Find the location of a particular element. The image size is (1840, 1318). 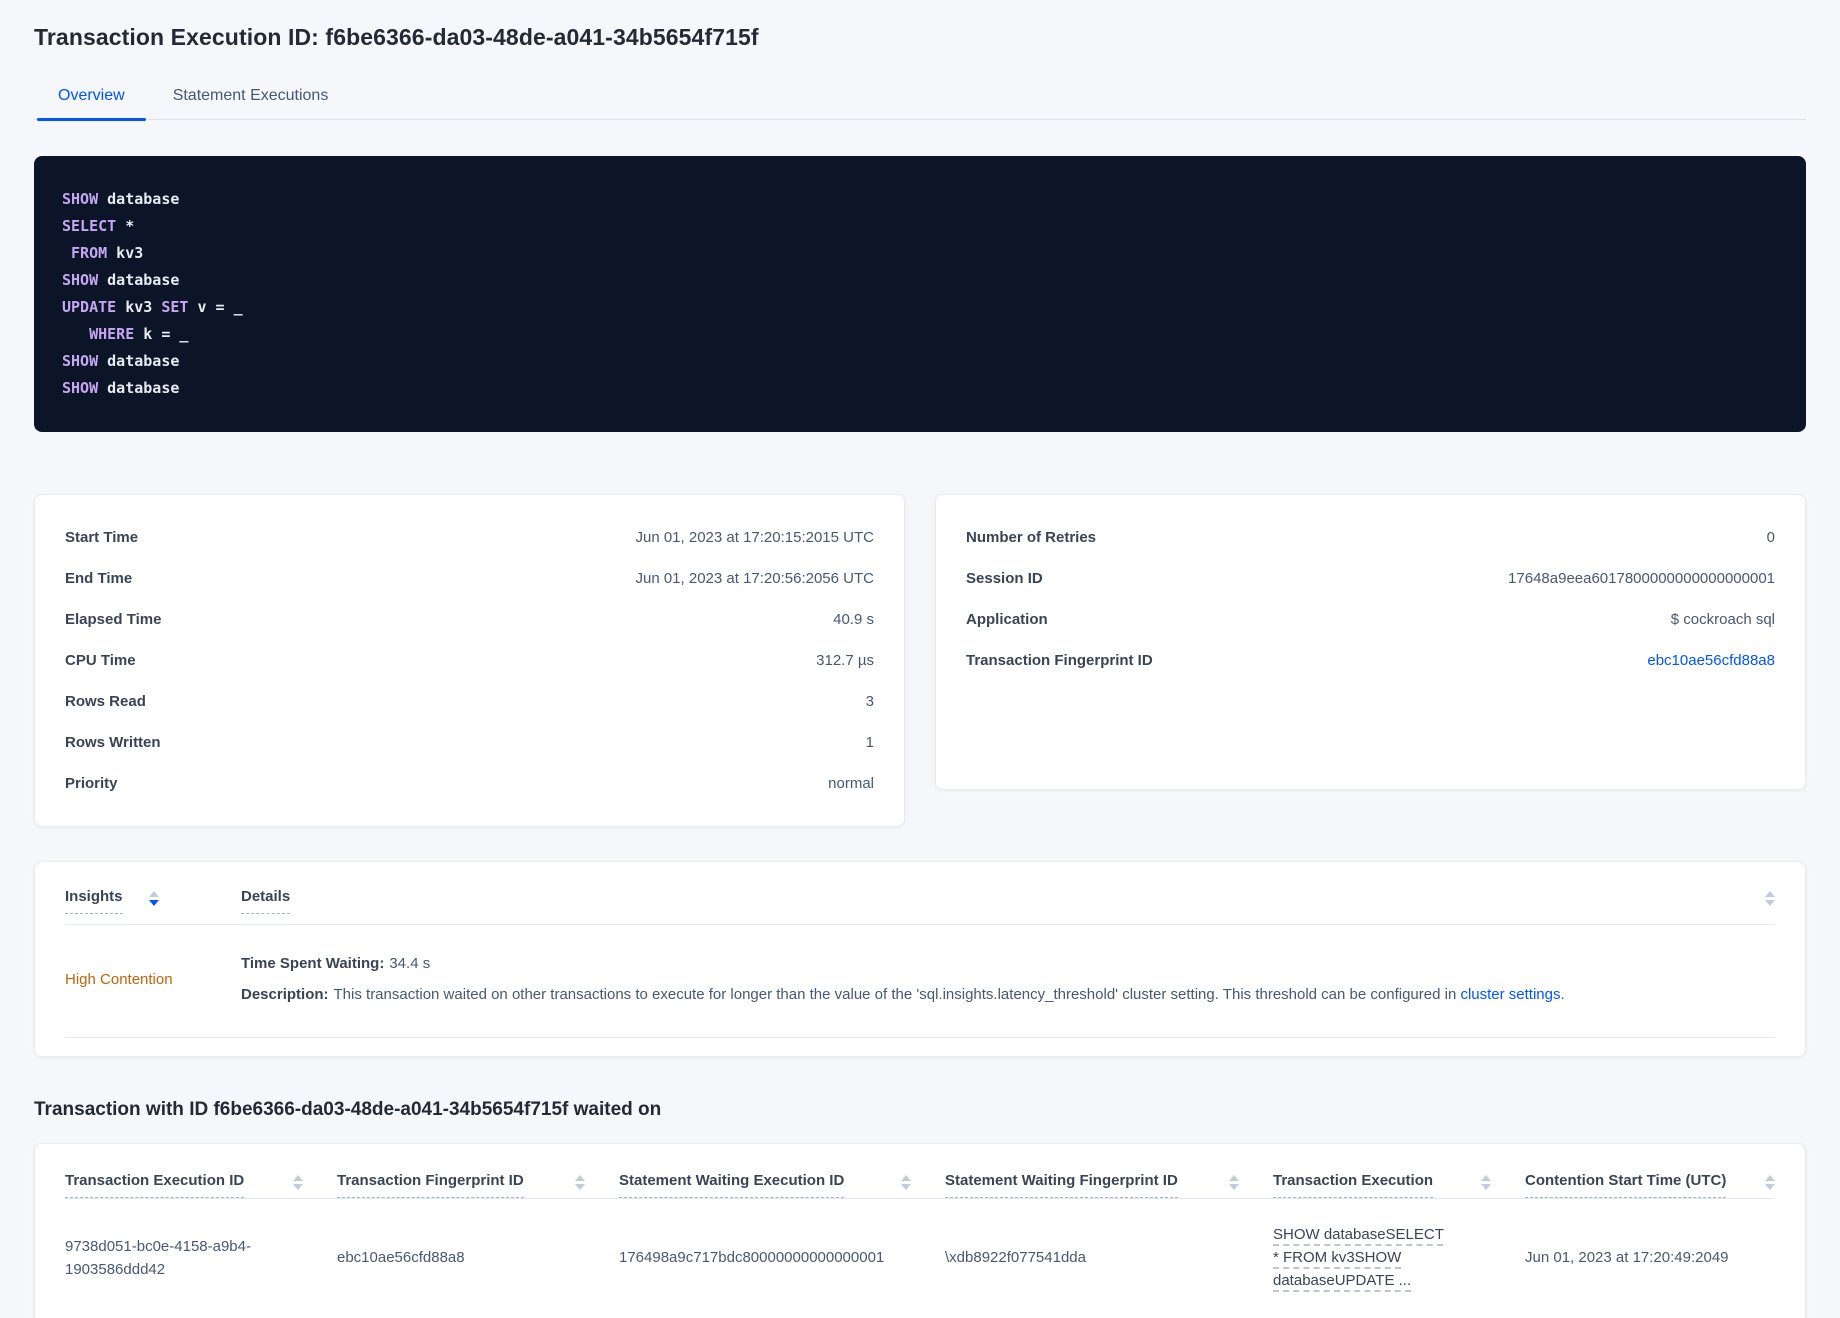

summary-label: Rows Written is located at coordinates (113, 742).